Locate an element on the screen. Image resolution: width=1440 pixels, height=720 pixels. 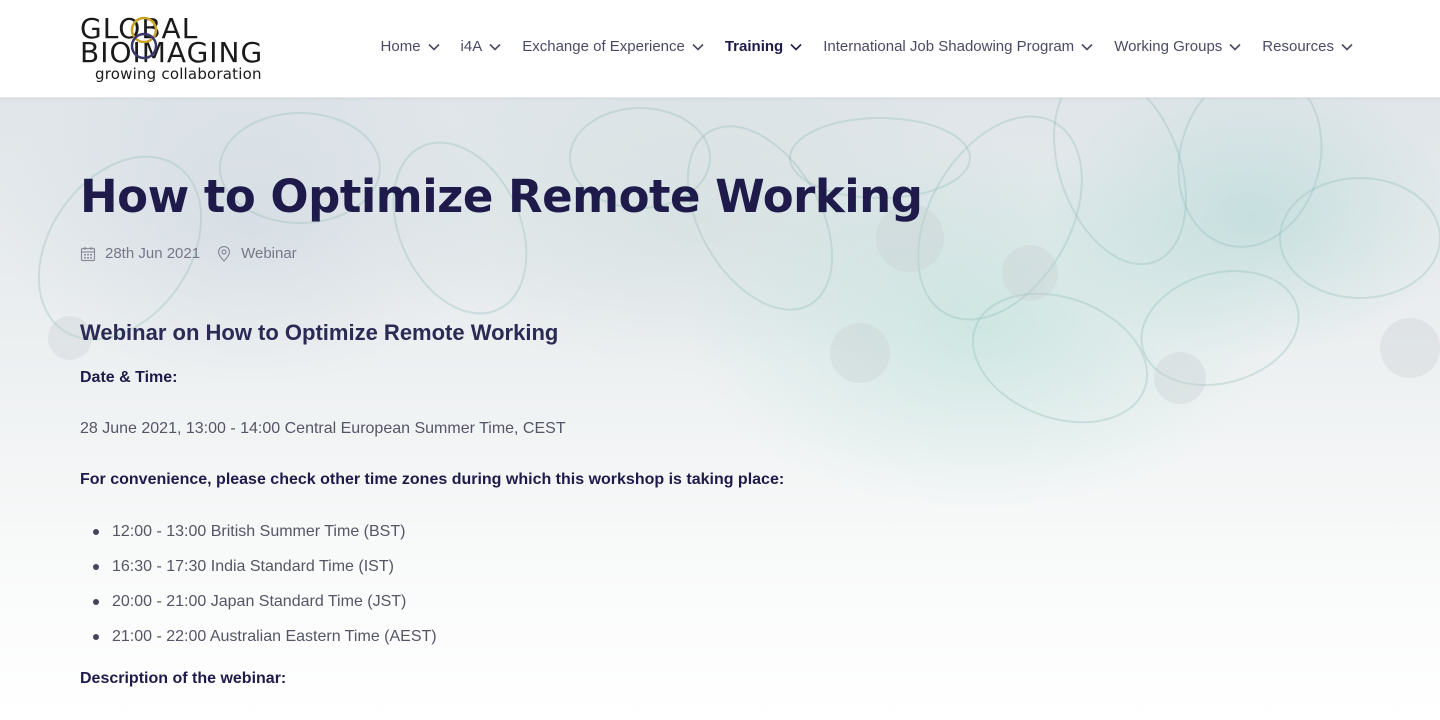
nav-item-home: Home is located at coordinates (411, 46).